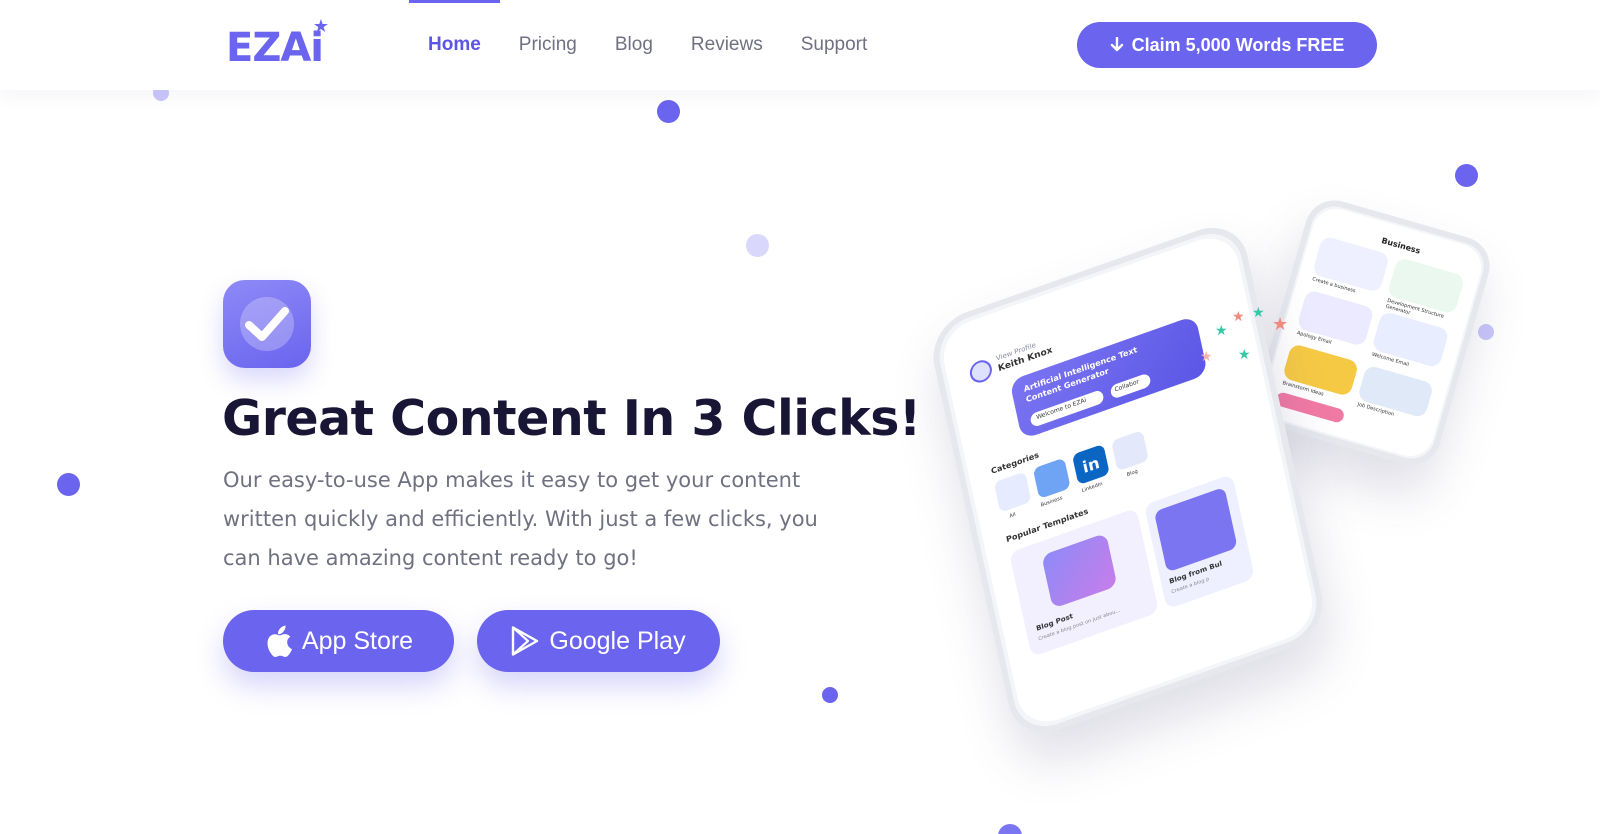 Image resolution: width=1600 pixels, height=834 pixels. What do you see at coordinates (617, 640) in the screenshot?
I see `google-play-label: Google Play` at bounding box center [617, 640].